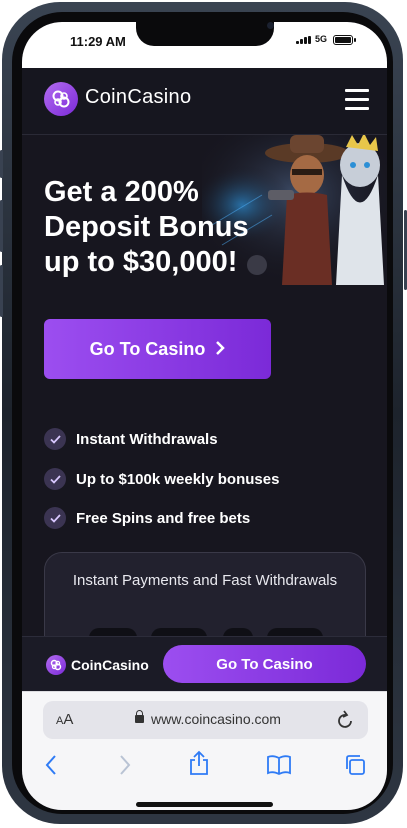  I want to click on dynamic-island, so click(205, 34).